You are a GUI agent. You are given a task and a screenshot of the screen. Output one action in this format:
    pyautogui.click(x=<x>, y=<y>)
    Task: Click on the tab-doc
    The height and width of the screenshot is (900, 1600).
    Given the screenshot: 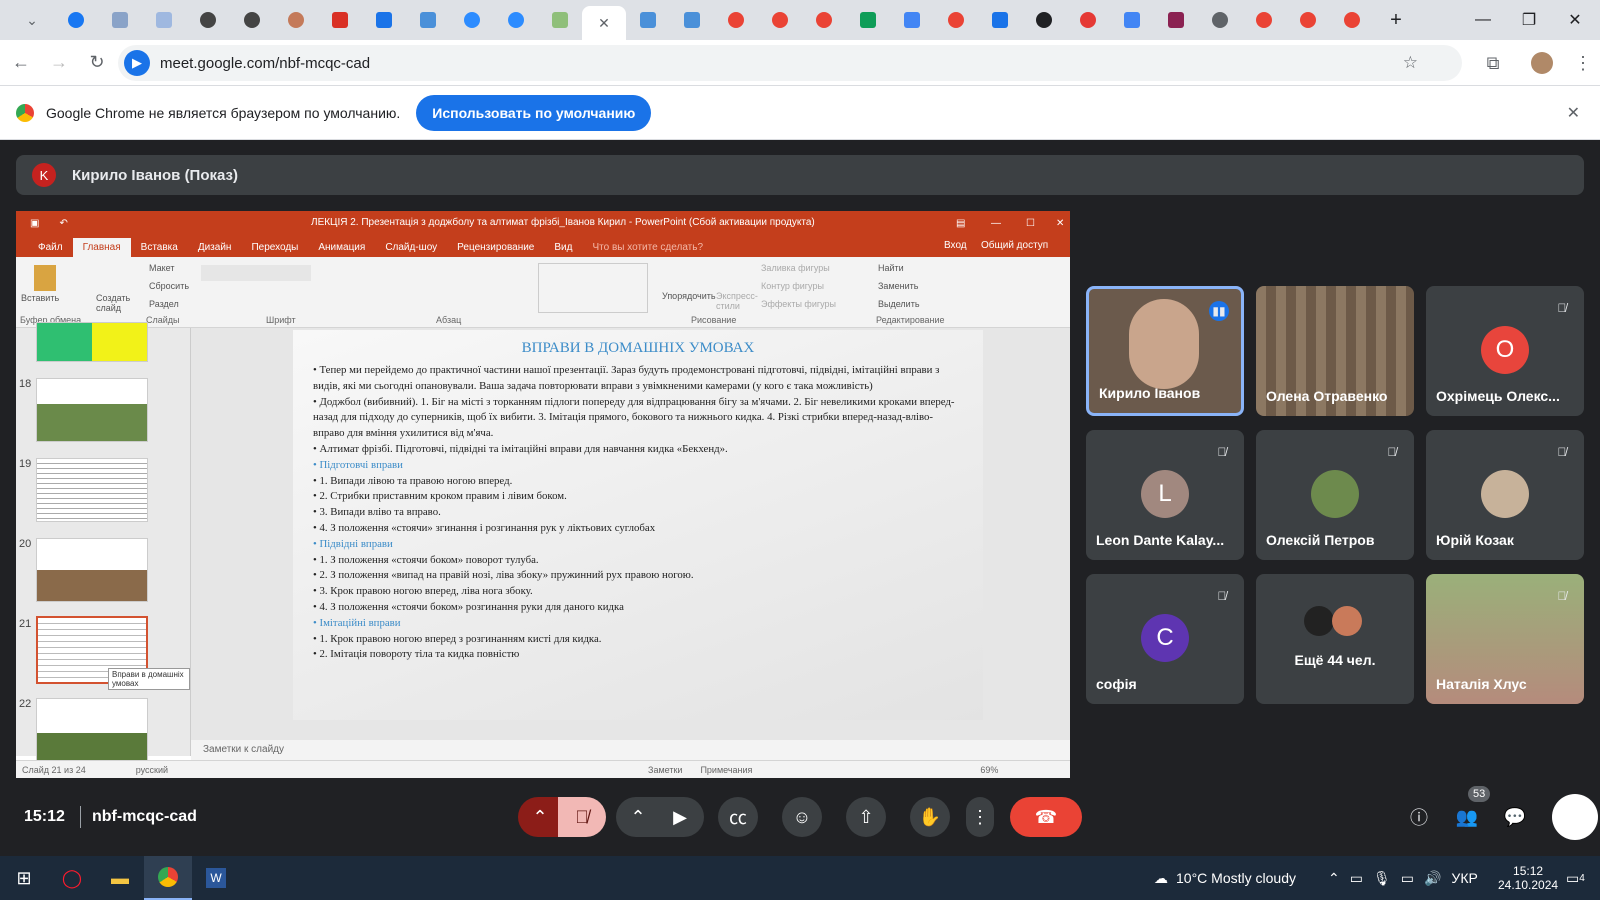 What is the action you would take?
    pyautogui.click(x=1132, y=20)
    